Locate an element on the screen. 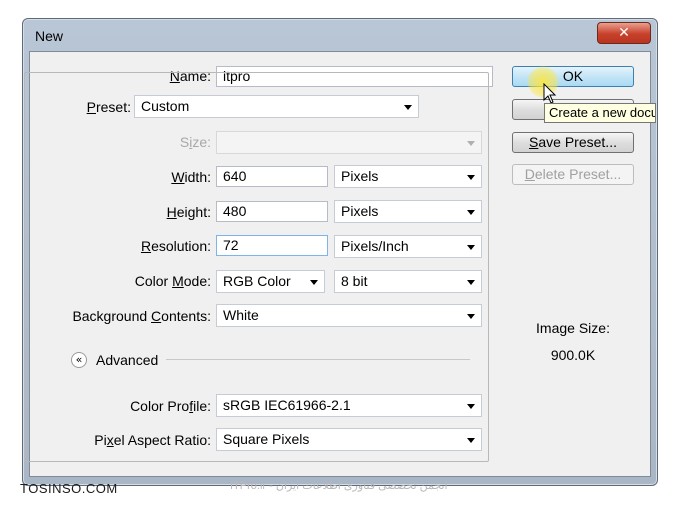  height-label: Height: is located at coordinates (188, 212).